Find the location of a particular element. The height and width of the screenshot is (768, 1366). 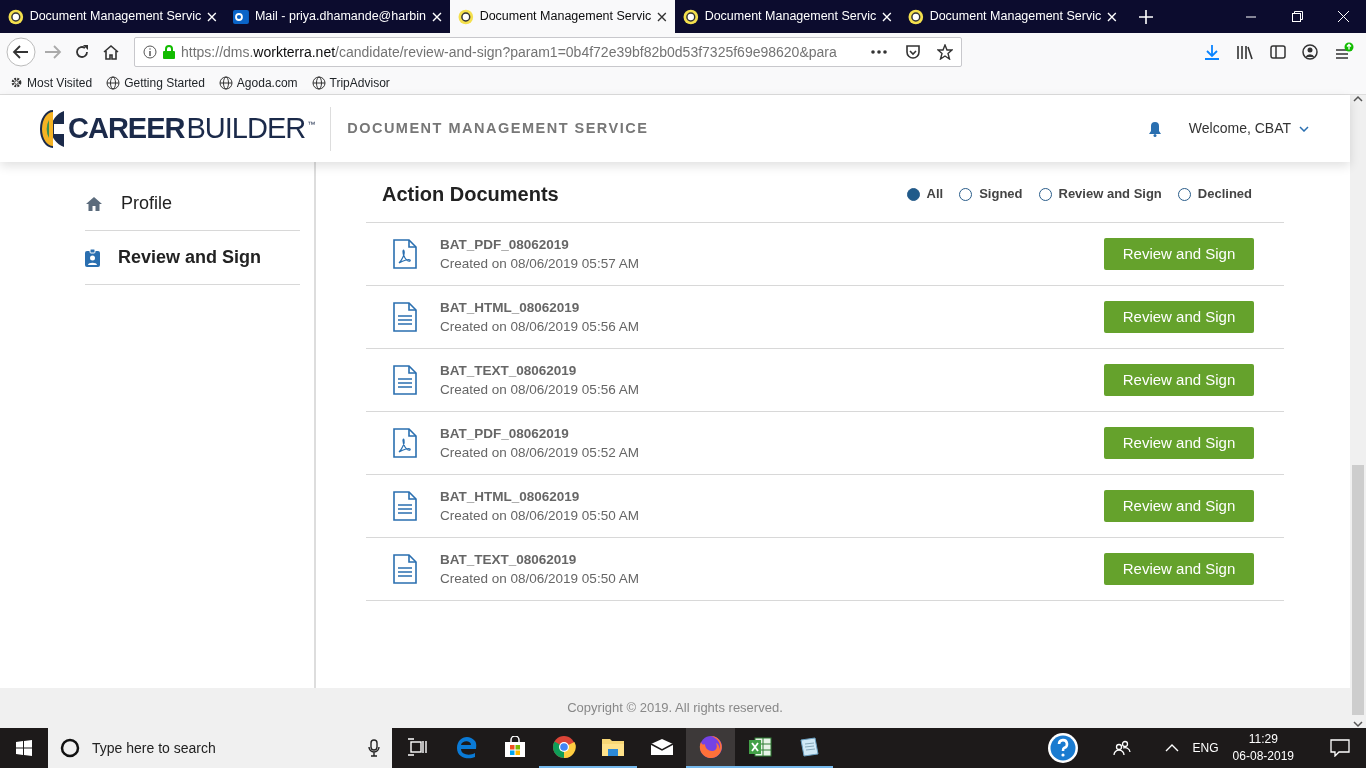

pocket-icon is located at coordinates (913, 52).